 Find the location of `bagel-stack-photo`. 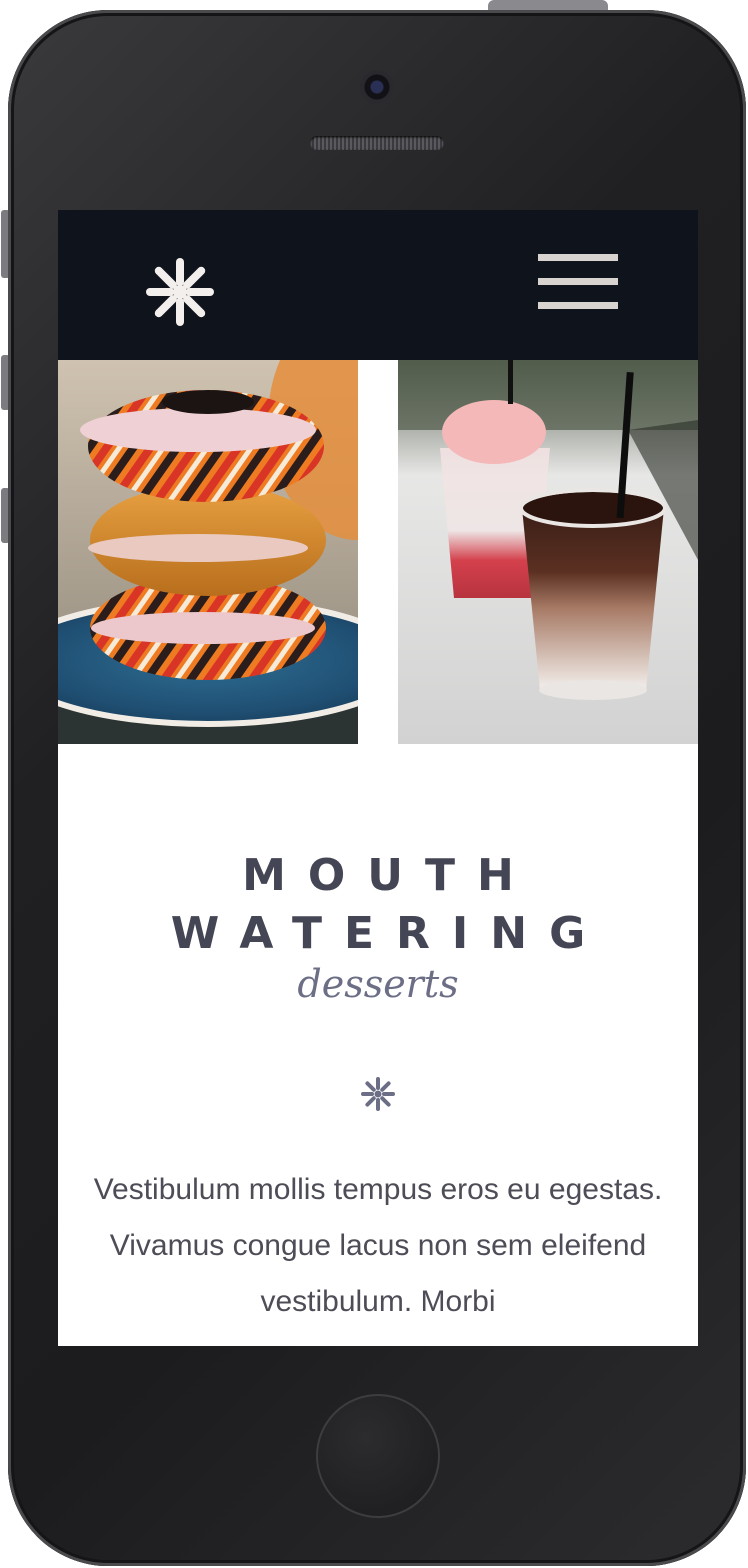

bagel-stack-photo is located at coordinates (208, 552).